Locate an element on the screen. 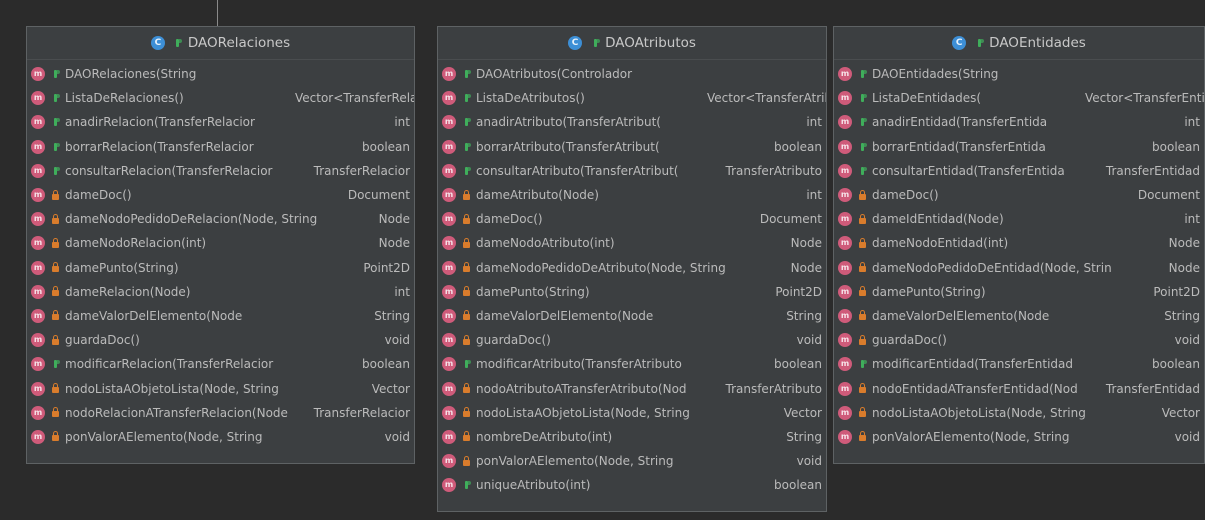 The width and height of the screenshot is (1205, 520). method-row: m dameNodoPedidoDeEntidad(Node, Strin Node is located at coordinates (1019, 268).